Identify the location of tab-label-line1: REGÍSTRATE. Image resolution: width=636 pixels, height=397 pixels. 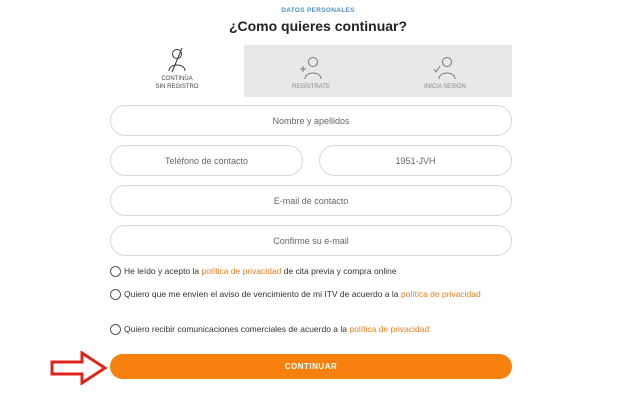
(311, 87).